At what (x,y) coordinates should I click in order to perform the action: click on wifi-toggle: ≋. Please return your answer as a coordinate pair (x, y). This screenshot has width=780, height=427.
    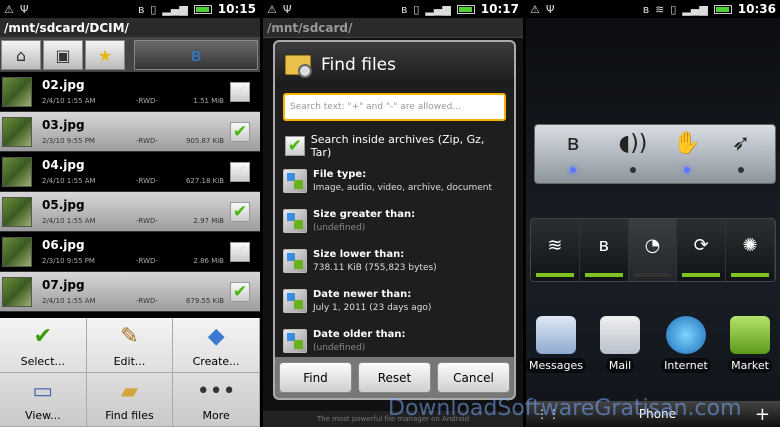
    Looking at the image, I should click on (555, 250).